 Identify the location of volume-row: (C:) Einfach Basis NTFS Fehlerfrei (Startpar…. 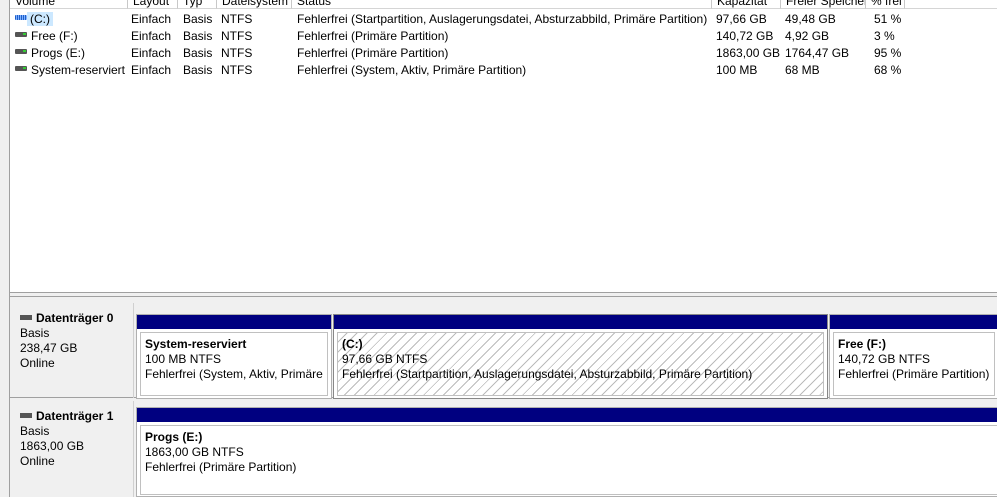
(503, 18).